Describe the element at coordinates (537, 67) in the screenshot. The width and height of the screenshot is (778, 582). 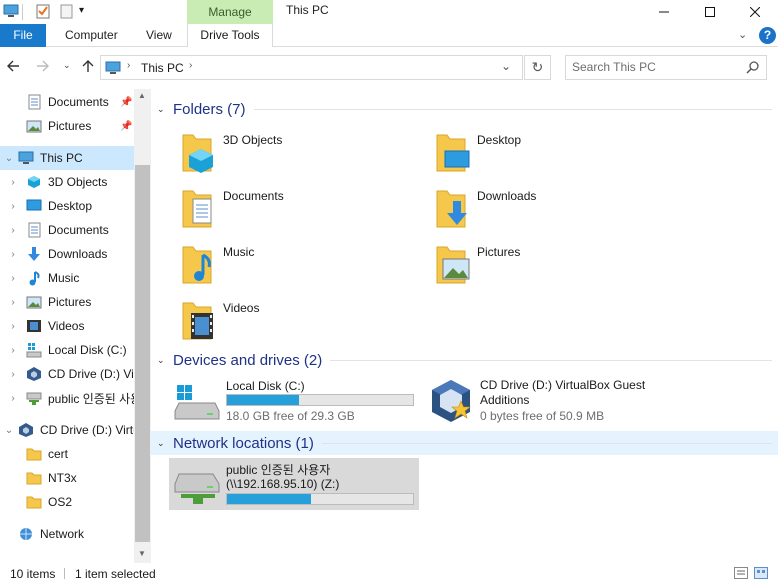
I see `refresh-button: ↻` at that location.